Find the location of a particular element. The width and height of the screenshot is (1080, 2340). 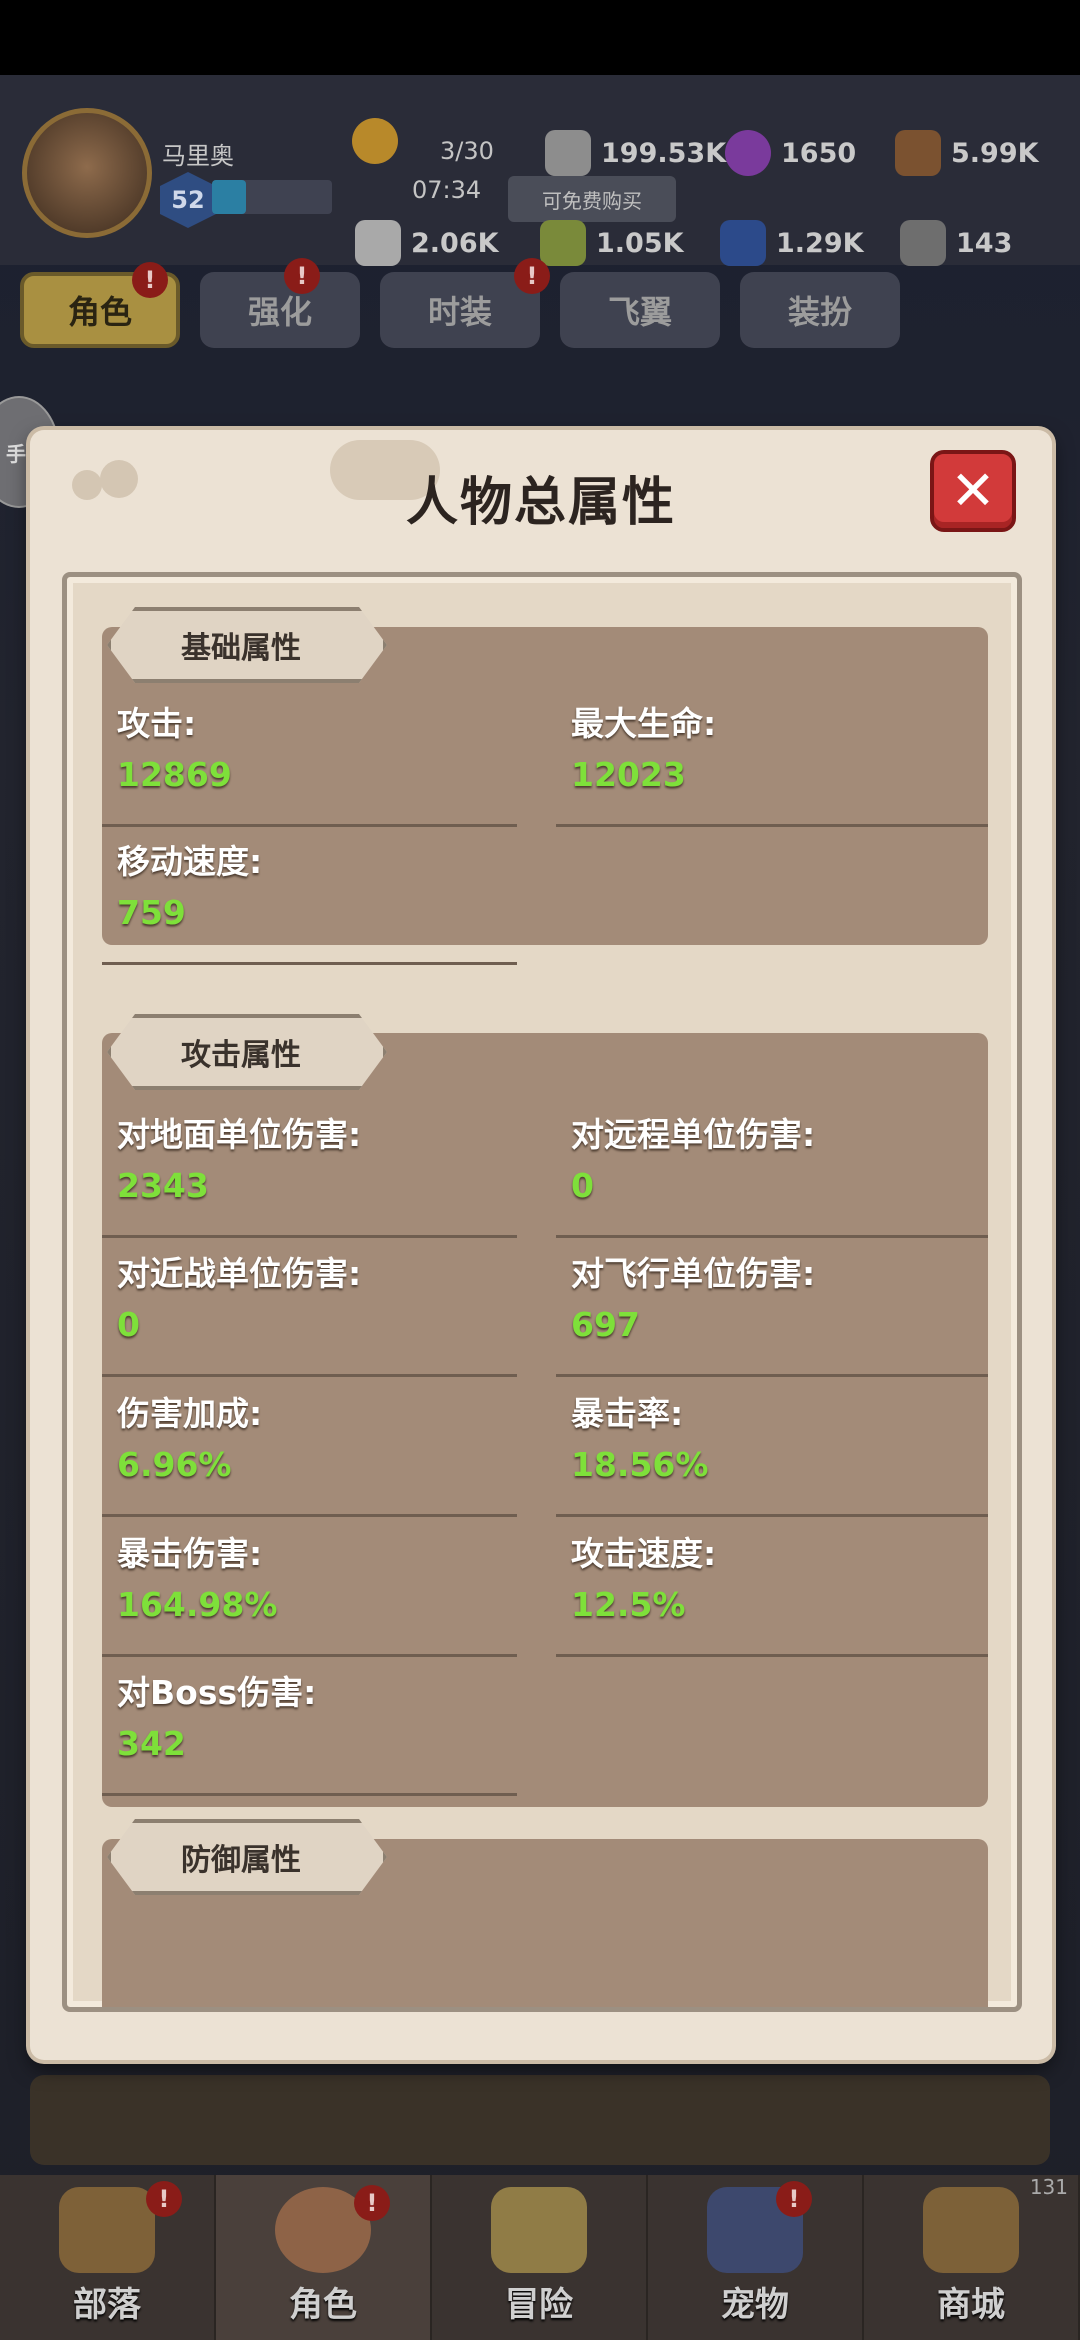

close-button: ✕ is located at coordinates (973, 491).